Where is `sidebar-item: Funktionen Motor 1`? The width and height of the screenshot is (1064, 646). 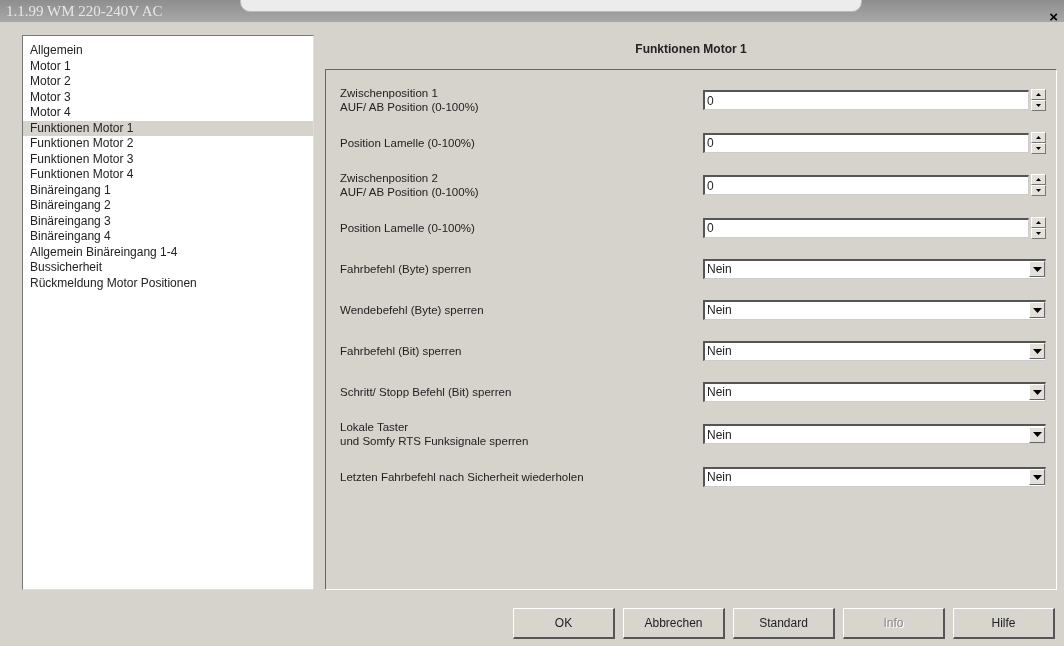 sidebar-item: Funktionen Motor 1 is located at coordinates (168, 128).